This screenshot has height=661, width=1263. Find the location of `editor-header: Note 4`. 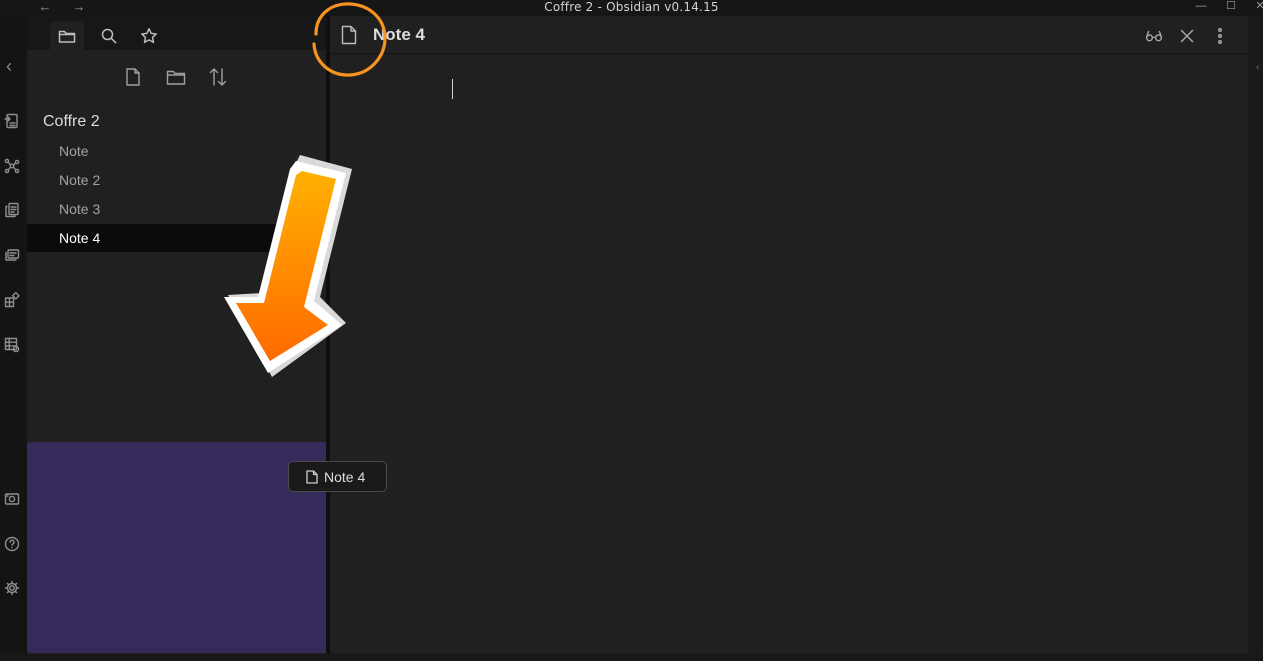

editor-header: Note 4 is located at coordinates (789, 35).